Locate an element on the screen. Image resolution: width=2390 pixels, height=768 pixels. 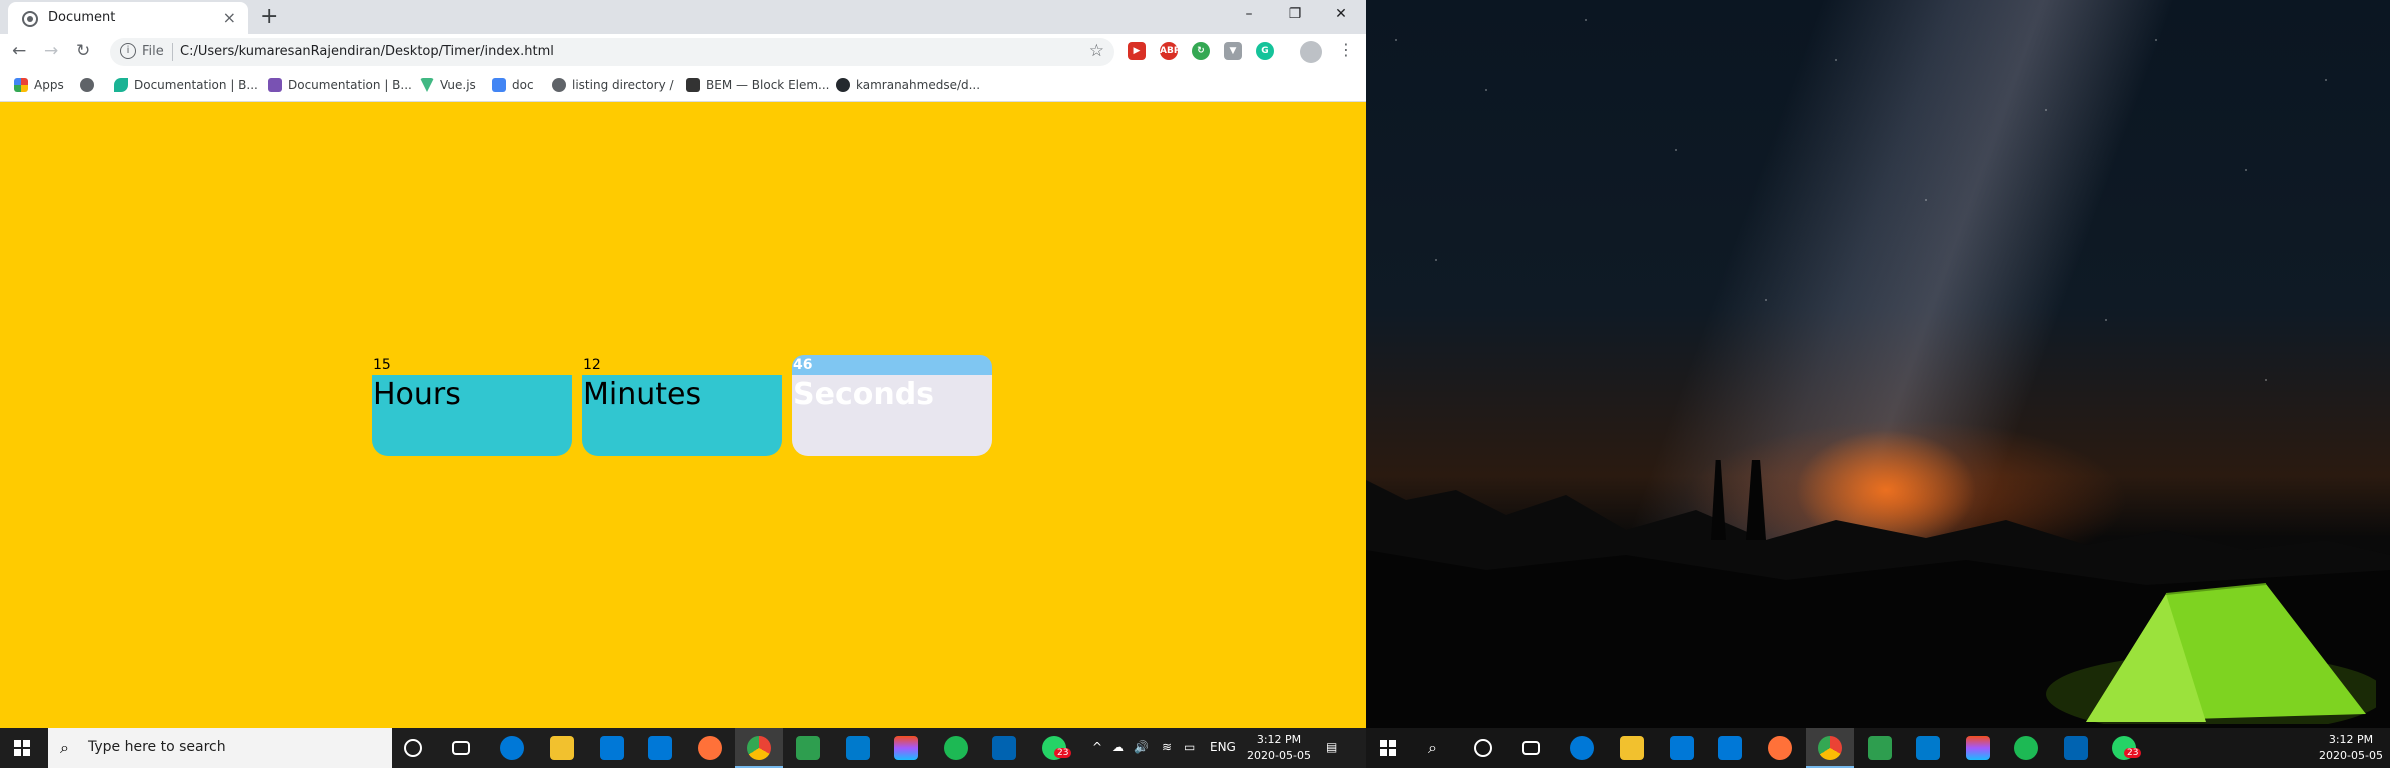
taskbar-search: ⌕ Type here to search is located at coordinates (220, 748).